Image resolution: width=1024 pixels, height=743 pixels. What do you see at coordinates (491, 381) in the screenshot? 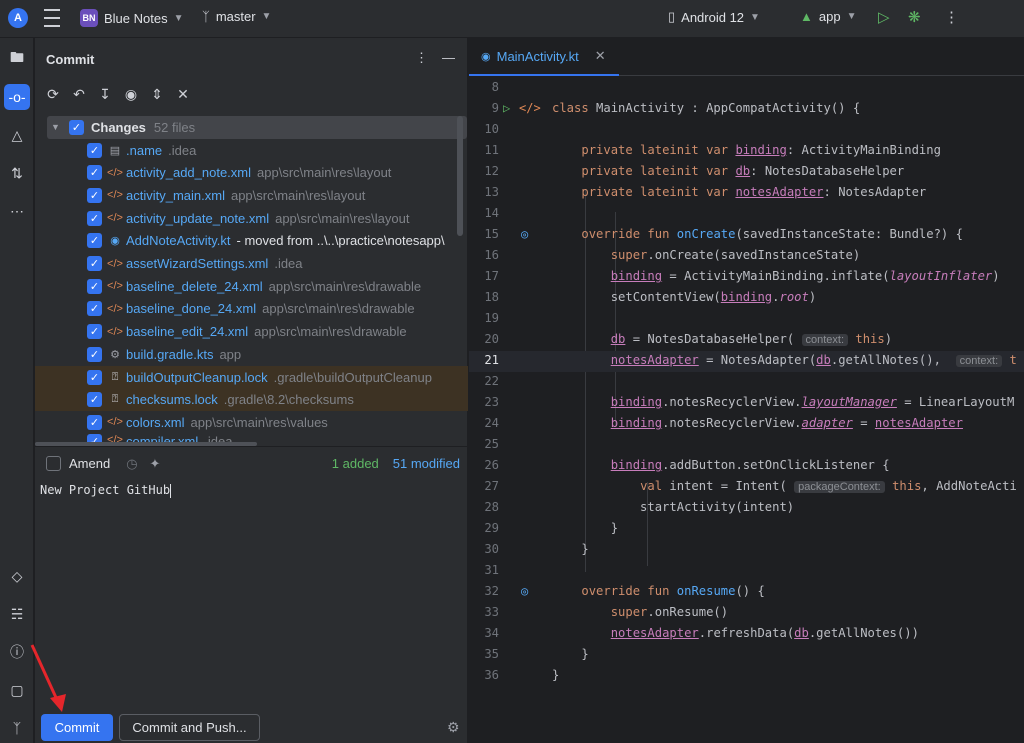
I see `line-number: 22` at bounding box center [491, 381].